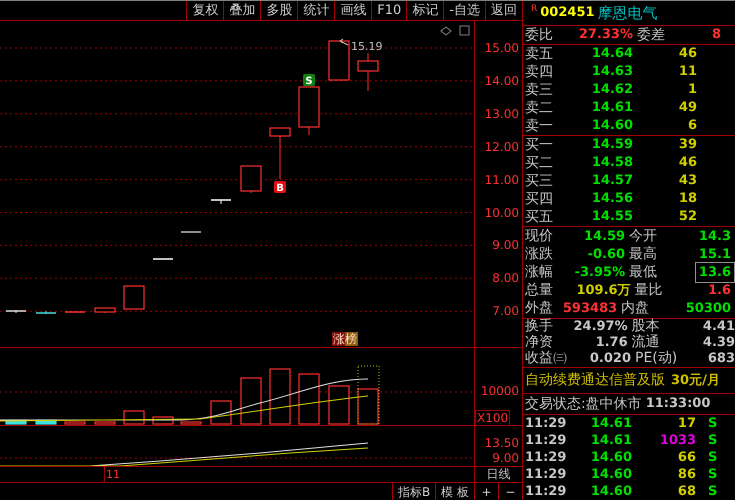  I want to click on axis-label: 10.00, so click(501, 213).